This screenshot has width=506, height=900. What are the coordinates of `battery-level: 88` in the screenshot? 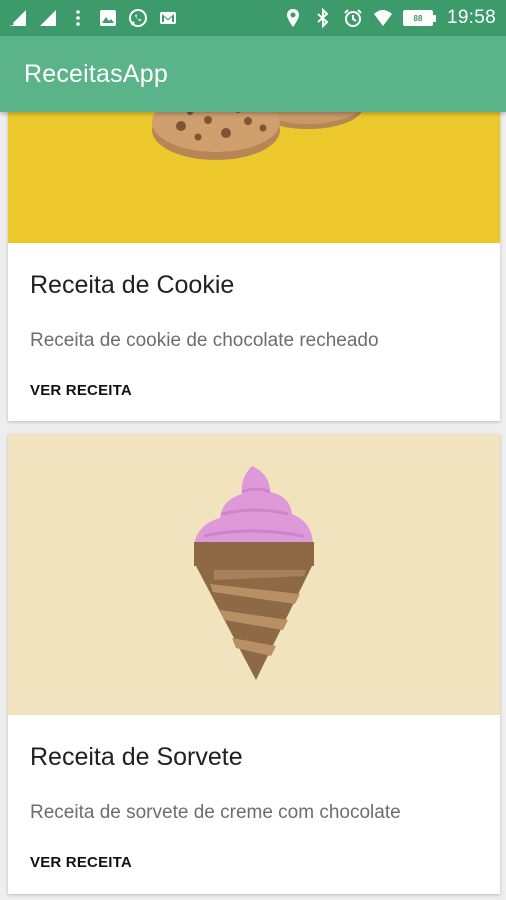 It's located at (418, 18).